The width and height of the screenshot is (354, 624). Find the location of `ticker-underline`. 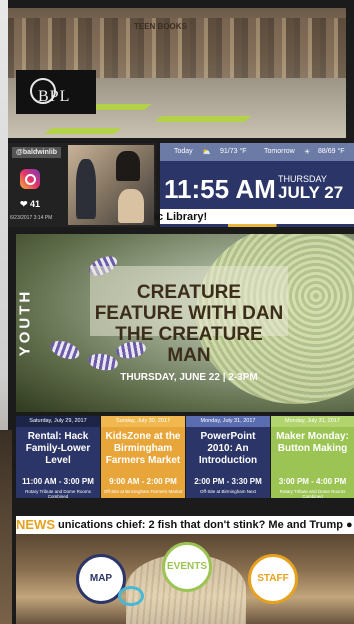

ticker-underline is located at coordinates (257, 225).